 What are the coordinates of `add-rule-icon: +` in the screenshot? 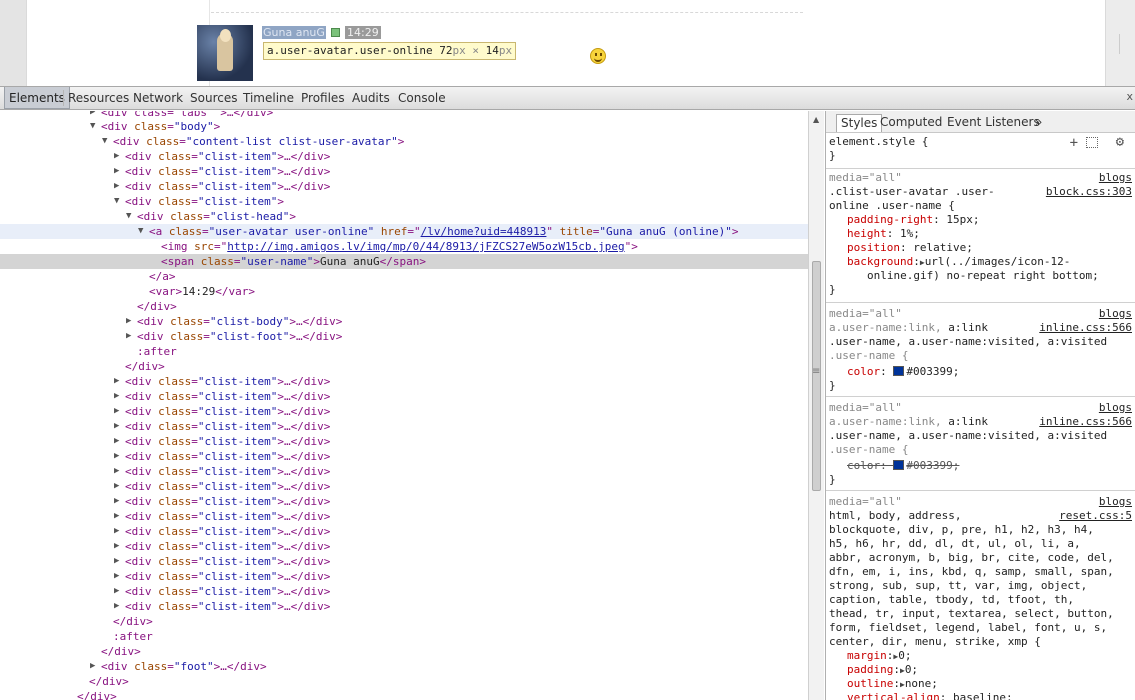 It's located at (1074, 143).